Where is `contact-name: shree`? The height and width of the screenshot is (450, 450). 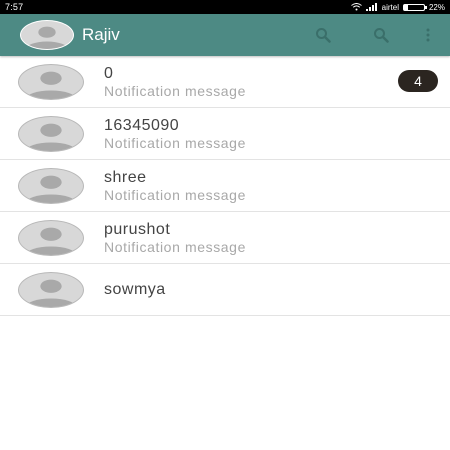 contact-name: shree is located at coordinates (125, 177).